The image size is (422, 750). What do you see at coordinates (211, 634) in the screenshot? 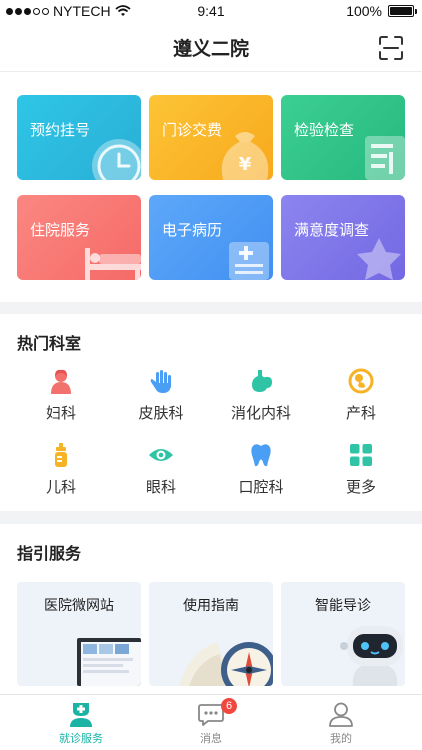
I see `guide-card-user-guide: 使用指南` at bounding box center [211, 634].